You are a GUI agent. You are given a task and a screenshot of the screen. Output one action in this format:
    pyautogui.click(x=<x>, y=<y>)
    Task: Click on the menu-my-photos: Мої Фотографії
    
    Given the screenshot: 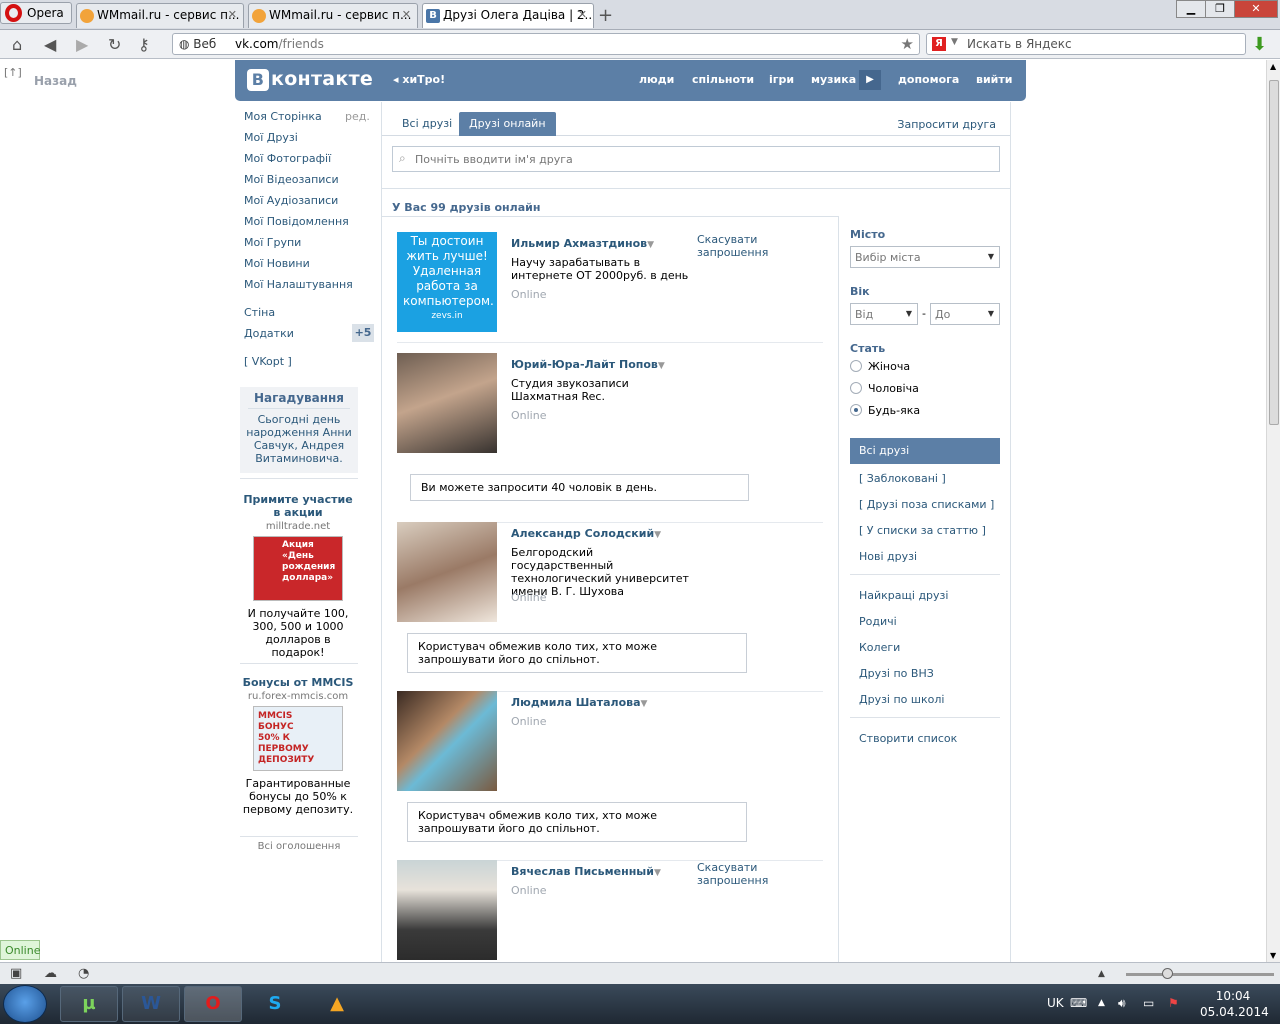 What is the action you would take?
    pyautogui.click(x=314, y=162)
    